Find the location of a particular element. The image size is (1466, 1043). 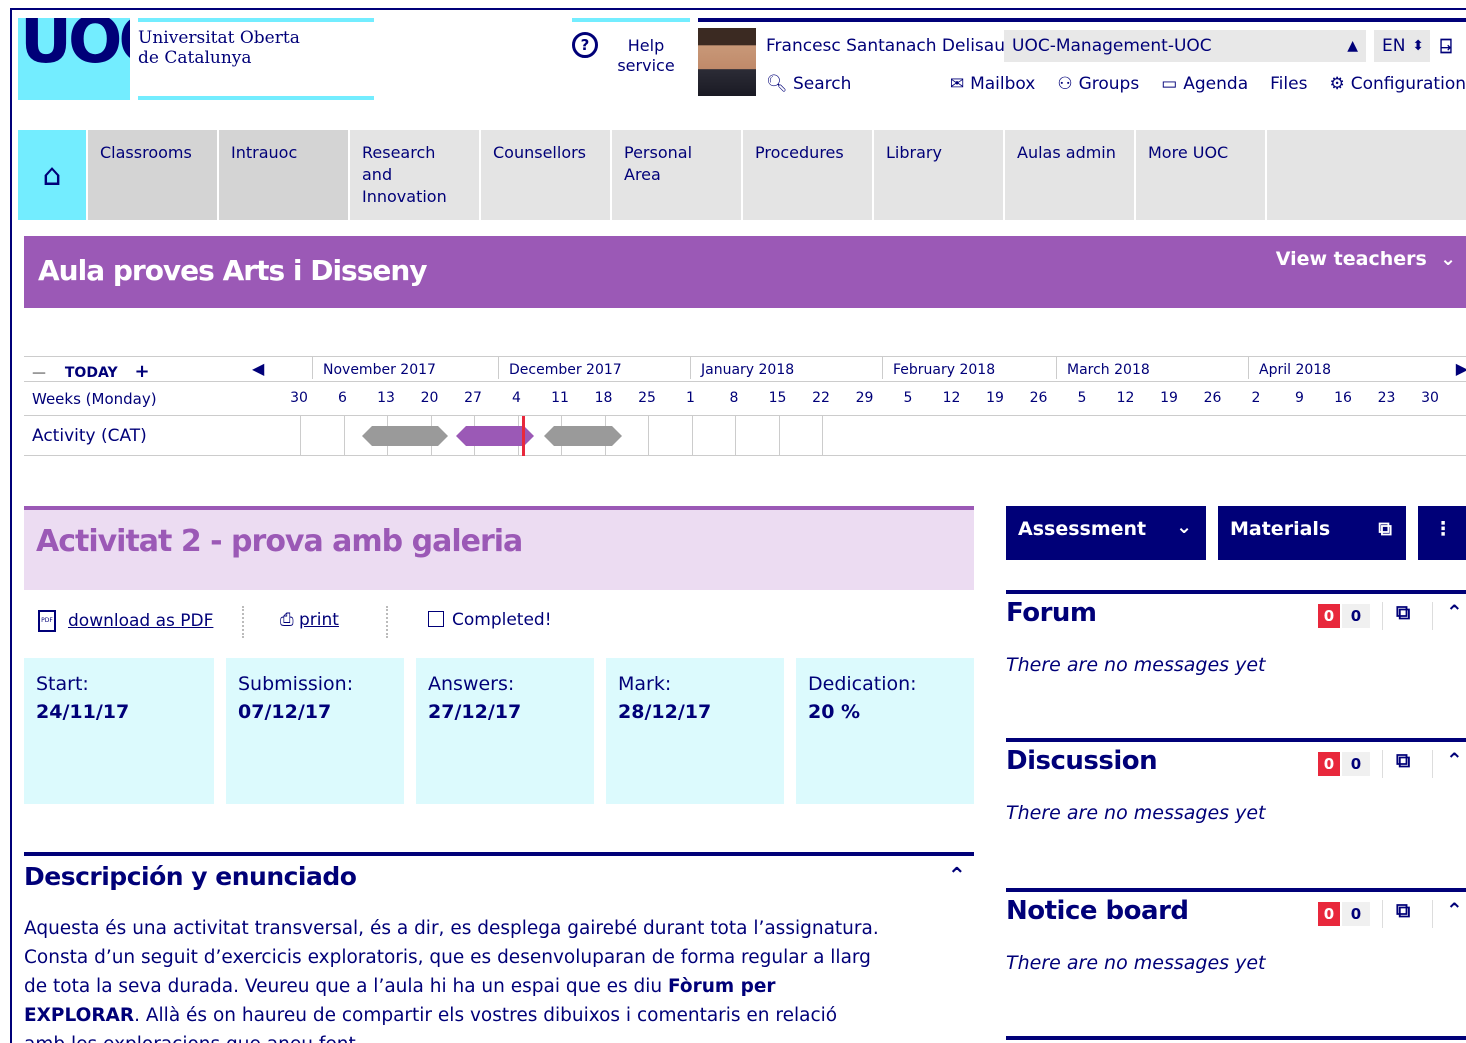

nav-item-more-uoc: More UOC is located at coordinates (1200, 175).